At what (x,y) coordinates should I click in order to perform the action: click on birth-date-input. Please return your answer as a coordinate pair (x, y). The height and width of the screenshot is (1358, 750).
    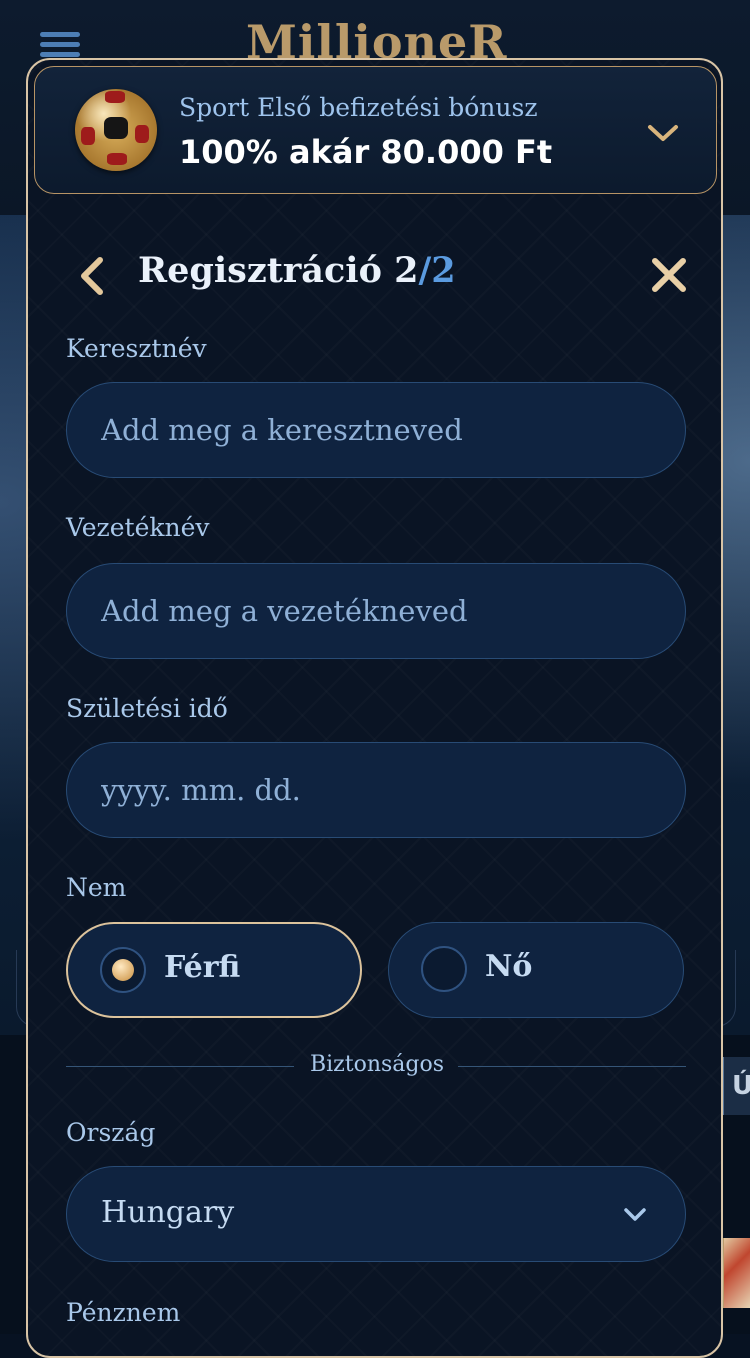
    Looking at the image, I should click on (376, 790).